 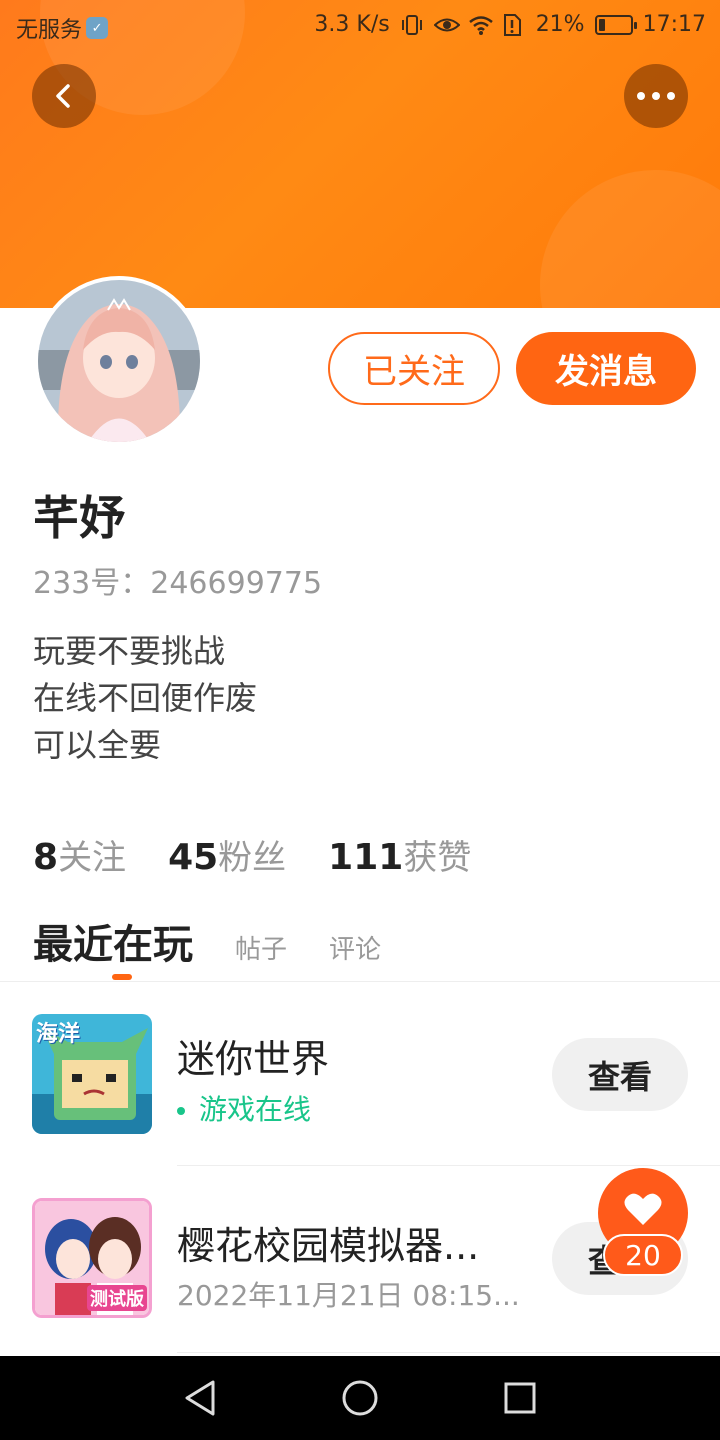 What do you see at coordinates (412, 25) in the screenshot?
I see `vibrate-icon` at bounding box center [412, 25].